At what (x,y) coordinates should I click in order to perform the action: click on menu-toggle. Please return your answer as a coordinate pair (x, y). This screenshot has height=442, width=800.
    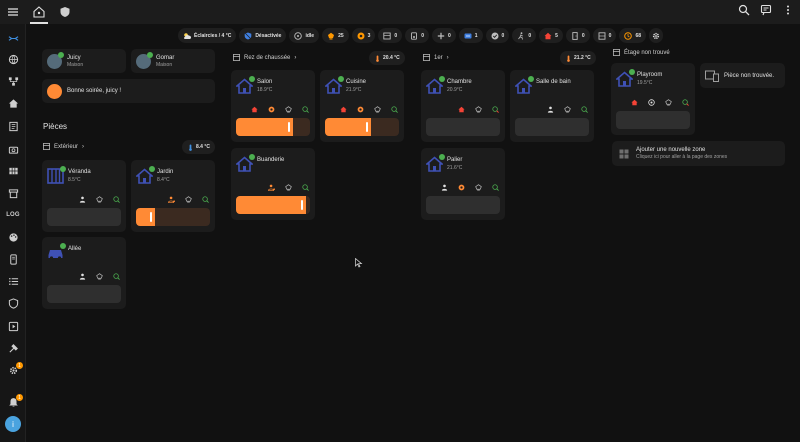
    Looking at the image, I should click on (13, 12).